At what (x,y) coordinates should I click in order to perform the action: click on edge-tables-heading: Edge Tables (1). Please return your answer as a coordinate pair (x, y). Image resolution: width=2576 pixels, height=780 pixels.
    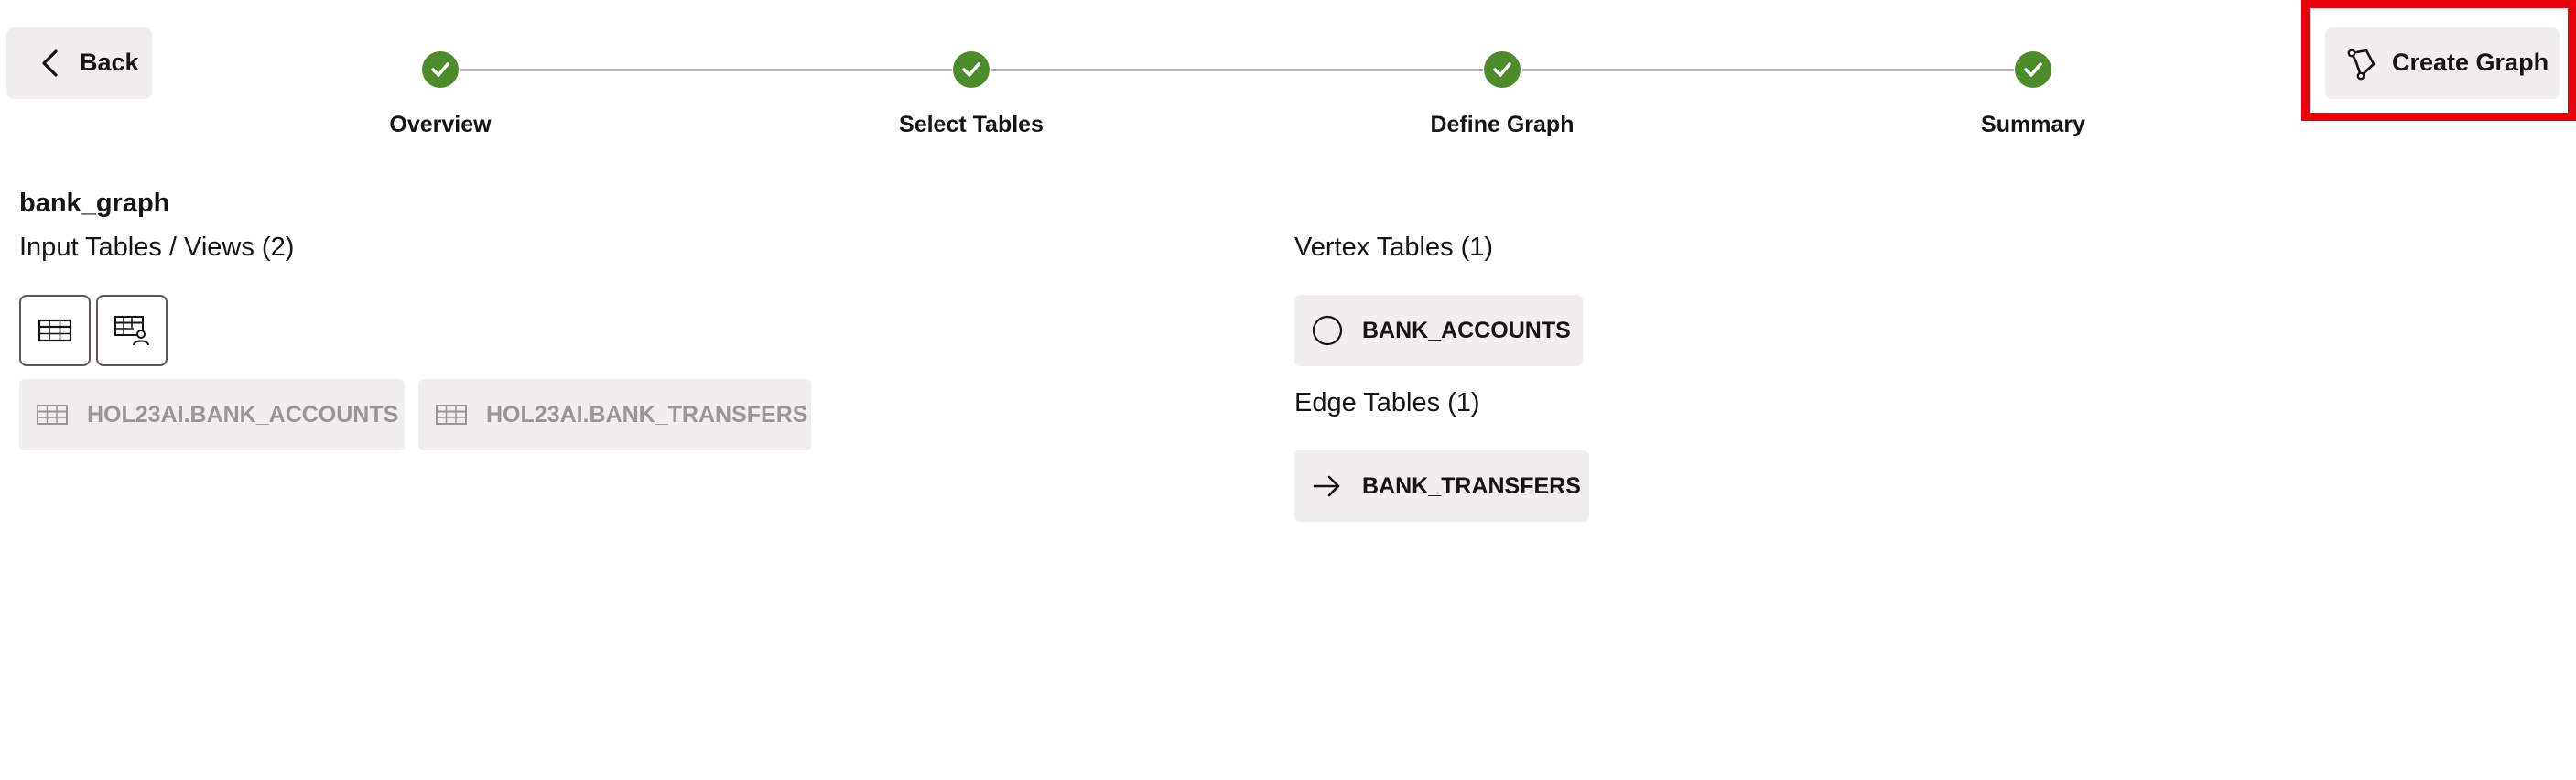
    Looking at the image, I should click on (1387, 402).